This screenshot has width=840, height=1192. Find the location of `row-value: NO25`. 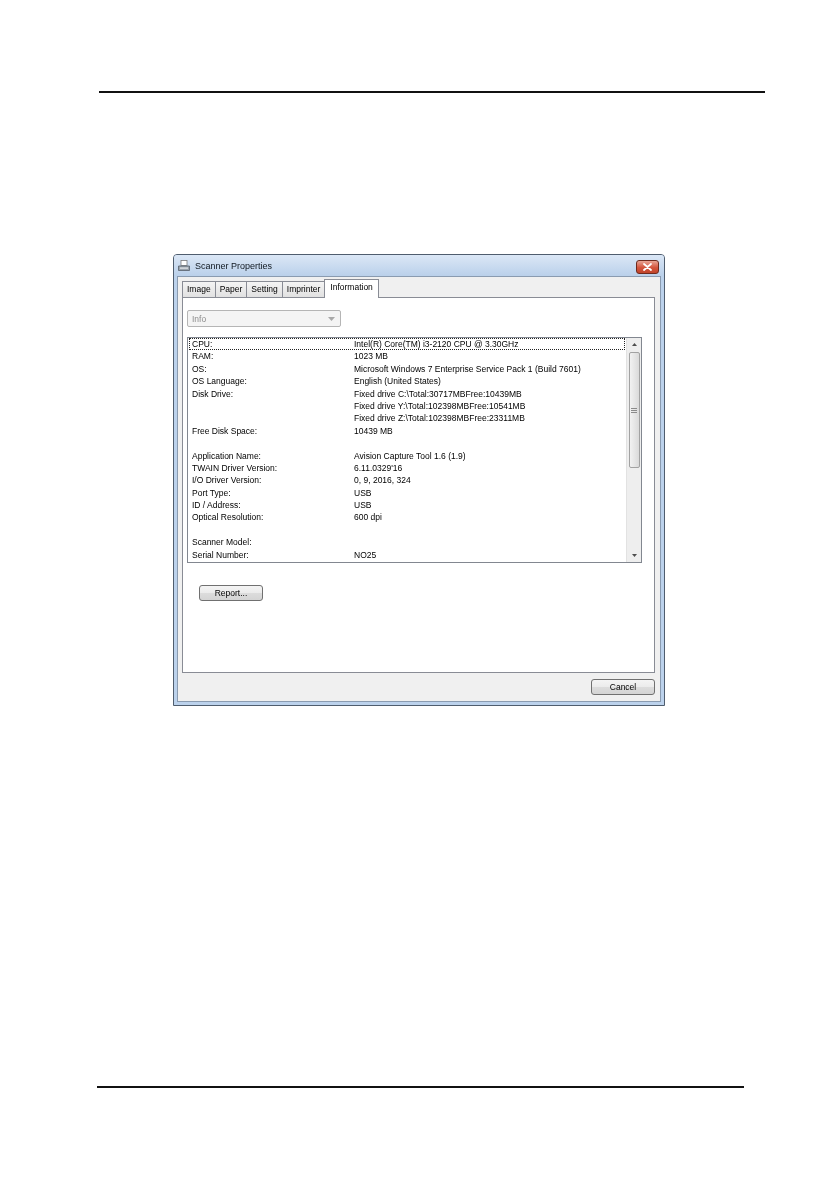

row-value: NO25 is located at coordinates (366, 555).